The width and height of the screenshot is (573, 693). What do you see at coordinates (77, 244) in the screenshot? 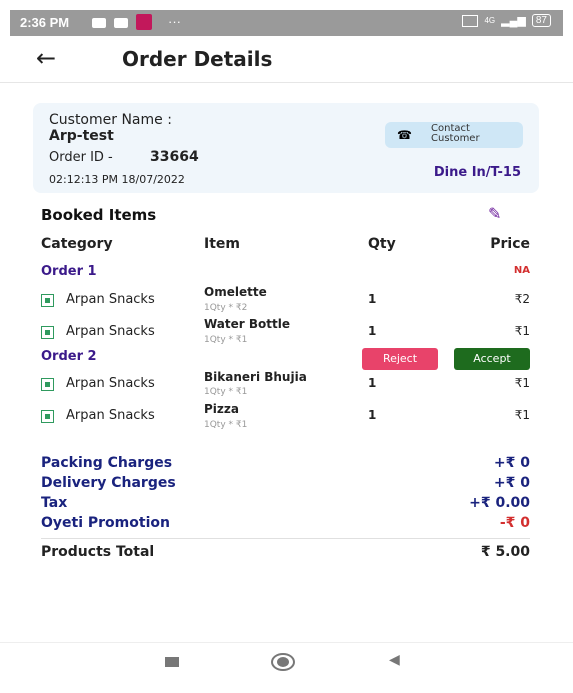
I see `column-category: Category` at bounding box center [77, 244].